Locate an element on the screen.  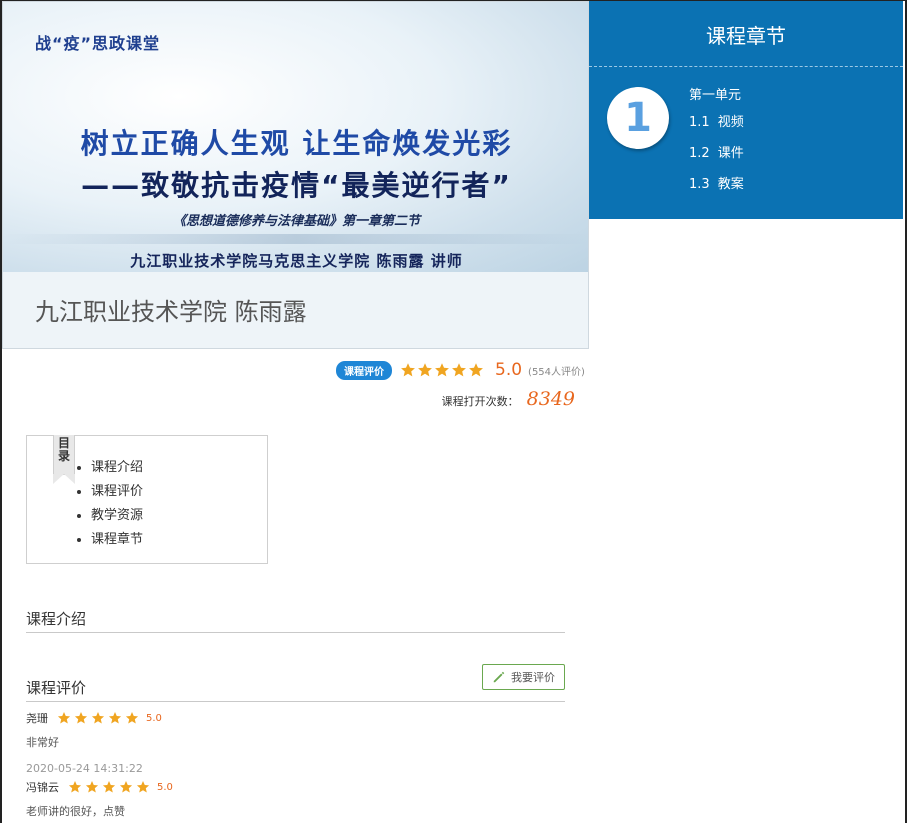
chapter-item-slides: 1.2 课件 is located at coordinates (716, 157).